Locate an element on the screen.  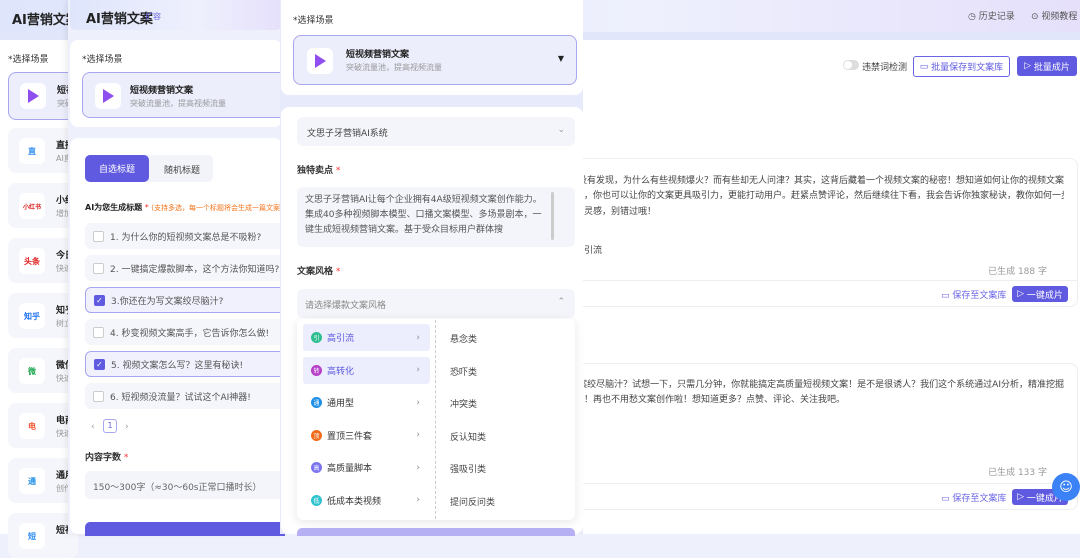
style-option: 冲突类 is located at coordinates (463, 403).